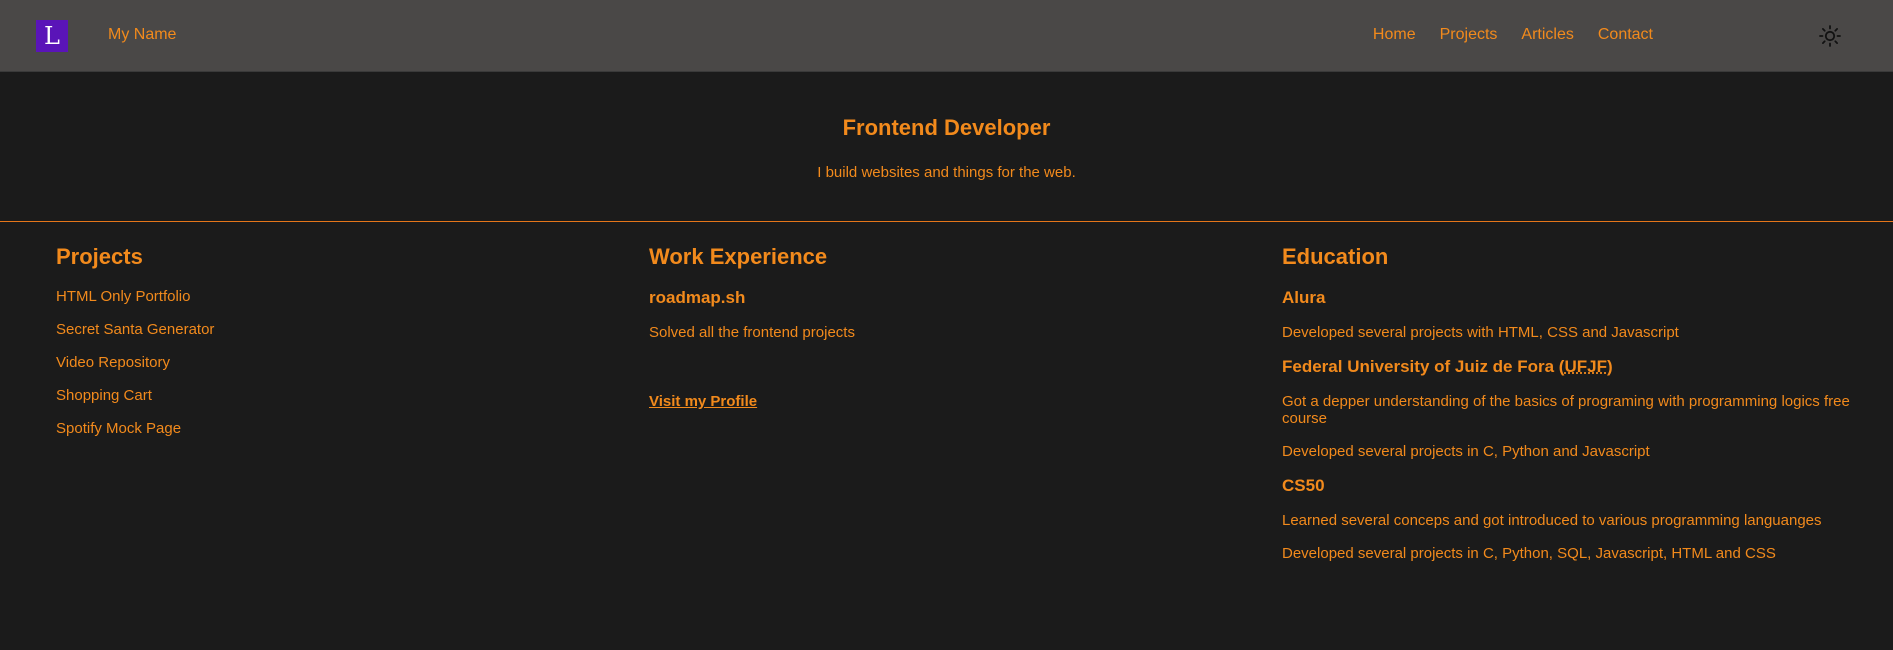  Describe the element at coordinates (1335, 256) in the screenshot. I see `education-heading: Education` at that location.